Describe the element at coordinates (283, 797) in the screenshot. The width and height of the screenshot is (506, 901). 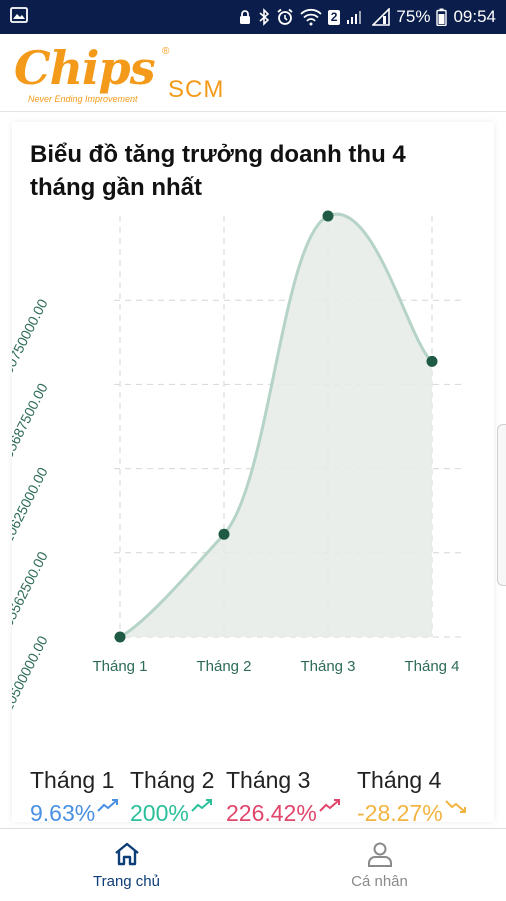
I see `stat-month-3: Tháng 3 226.42%` at that location.